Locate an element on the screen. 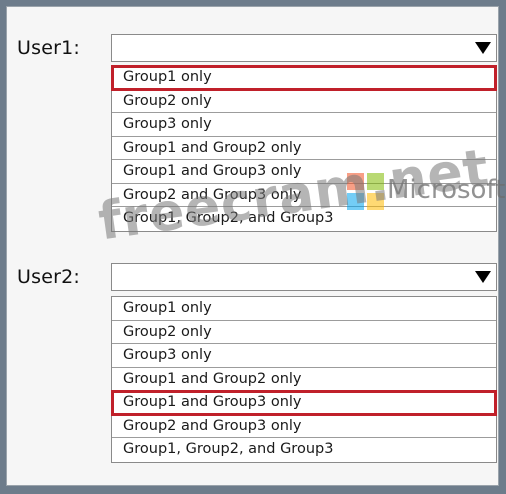 Image resolution: width=506 pixels, height=494 pixels. user2-option: Group1, Group2, and Group3 is located at coordinates (304, 450).